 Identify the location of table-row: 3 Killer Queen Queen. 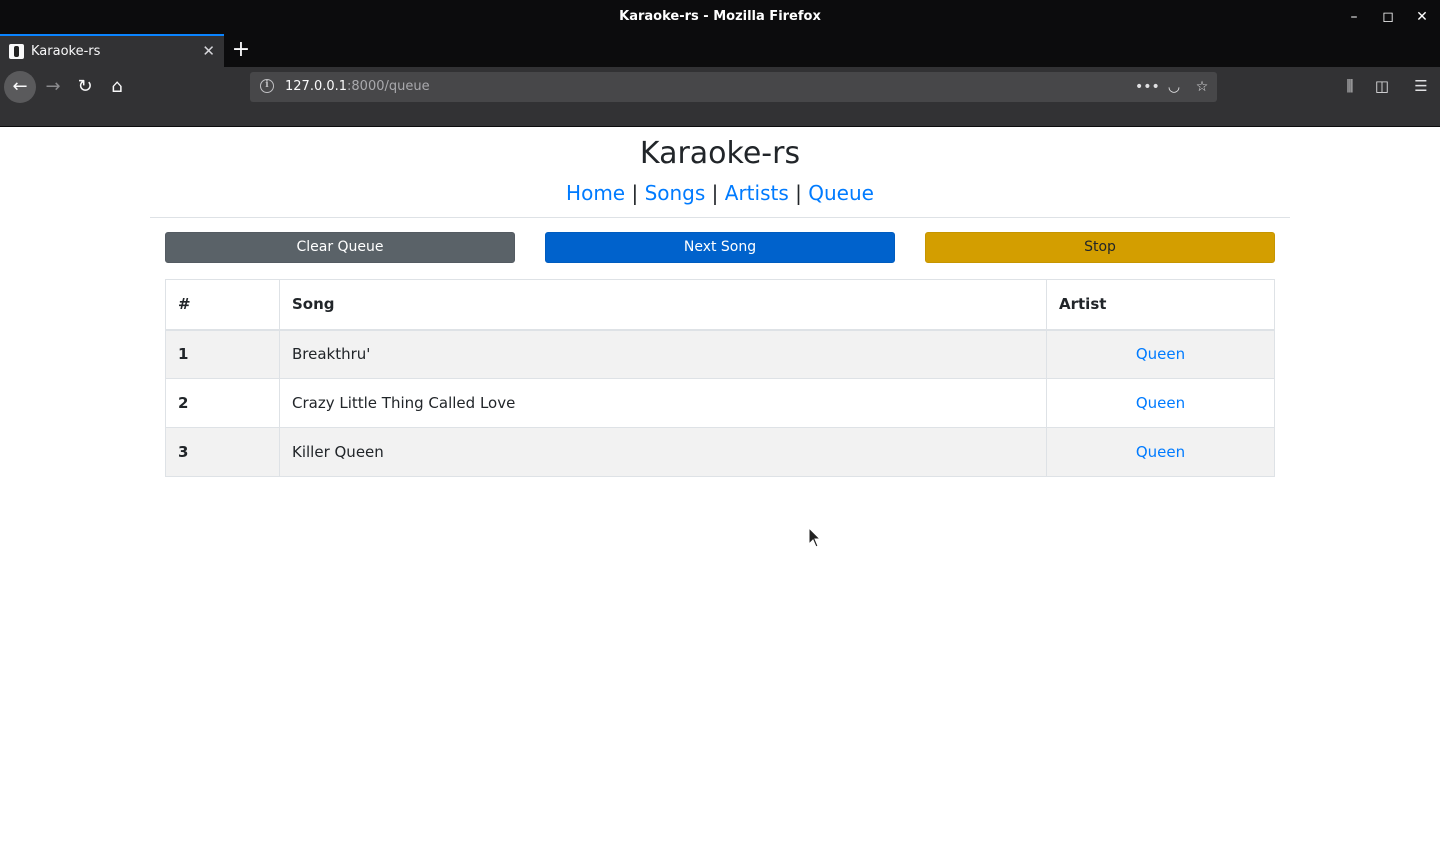
(720, 452).